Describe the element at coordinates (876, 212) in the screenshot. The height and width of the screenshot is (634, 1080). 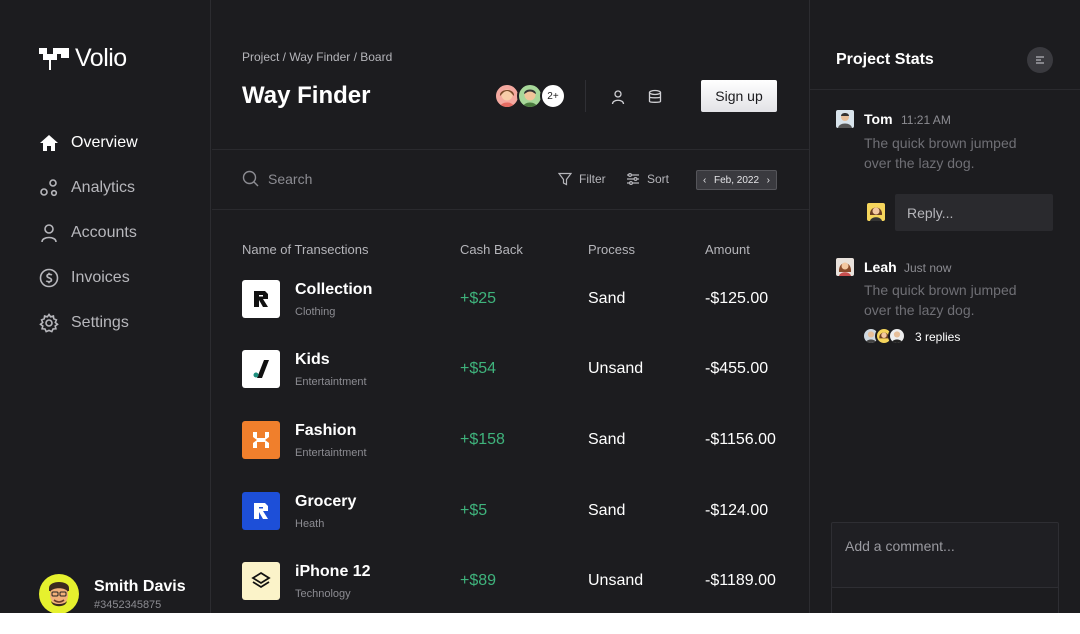
I see `reply-avatar` at that location.